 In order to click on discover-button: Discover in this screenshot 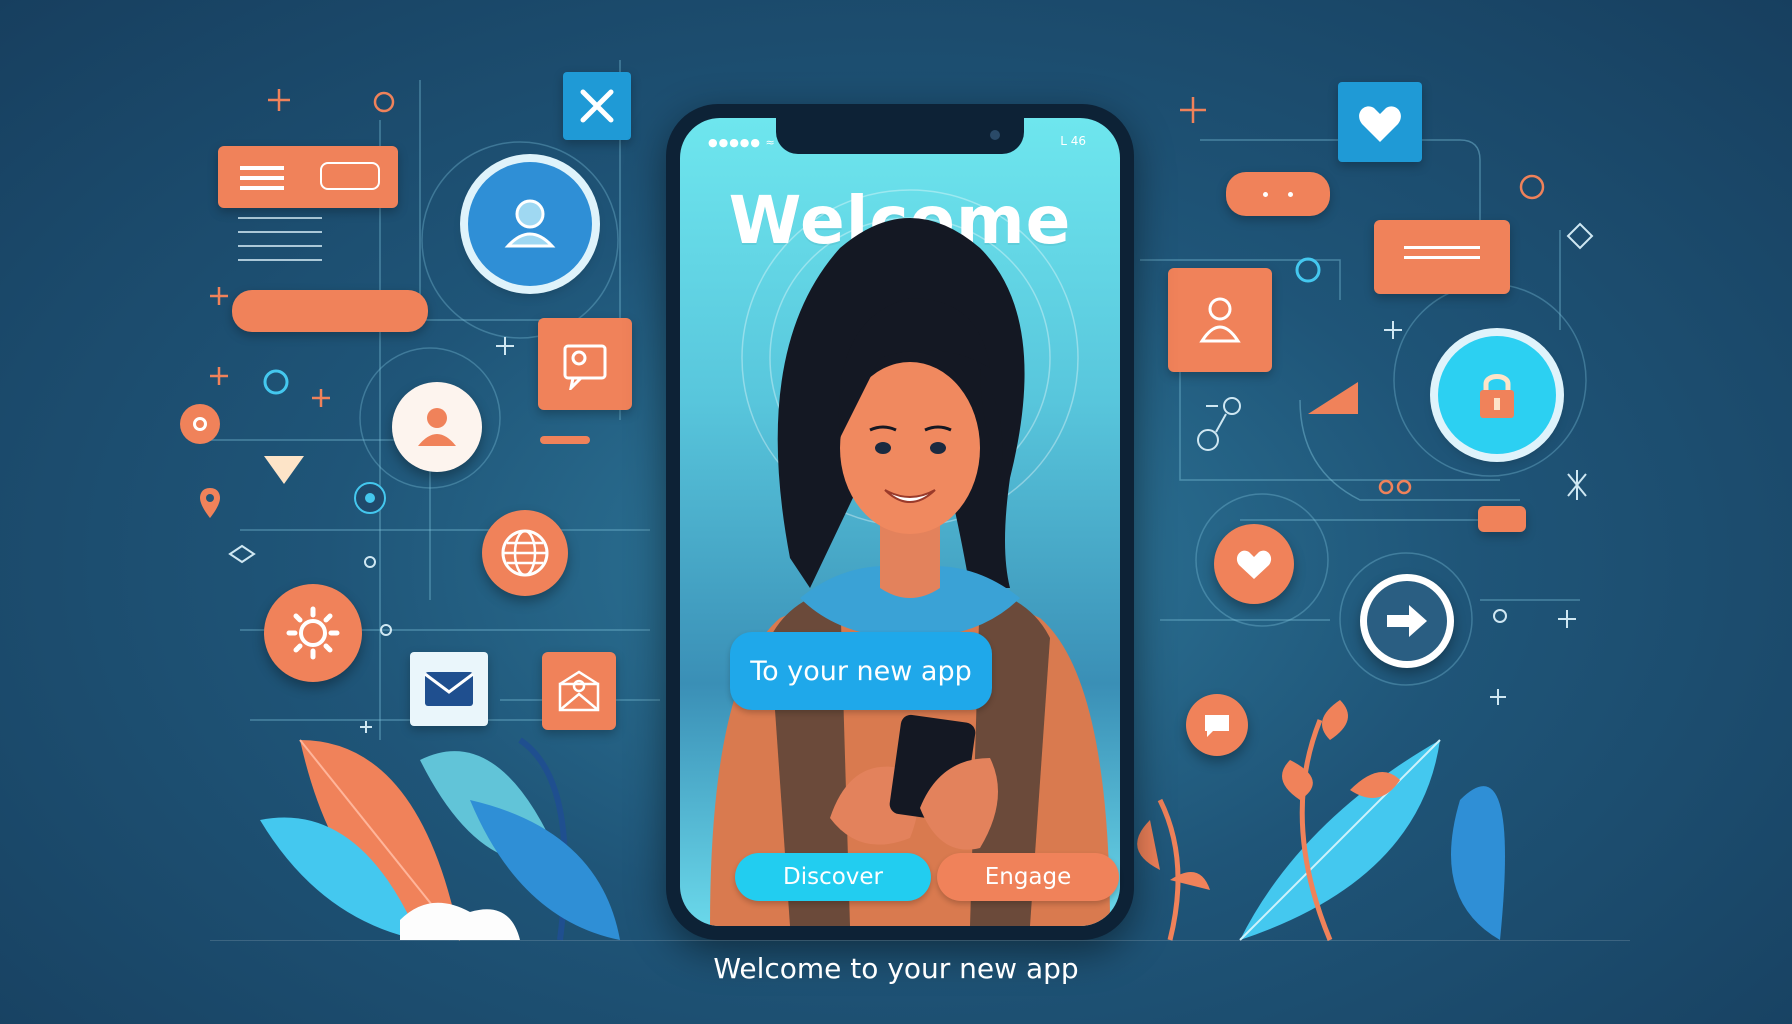, I will do `click(833, 877)`.